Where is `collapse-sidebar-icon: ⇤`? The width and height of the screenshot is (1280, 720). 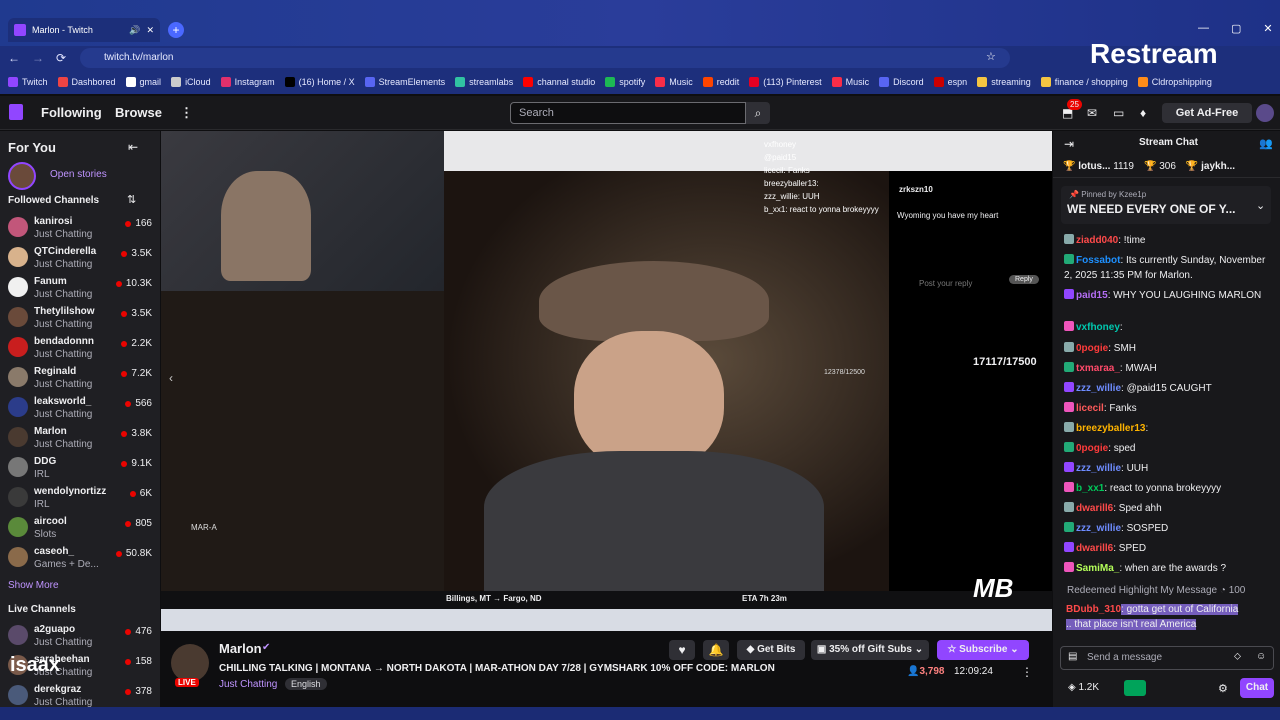 collapse-sidebar-icon: ⇤ is located at coordinates (133, 147).